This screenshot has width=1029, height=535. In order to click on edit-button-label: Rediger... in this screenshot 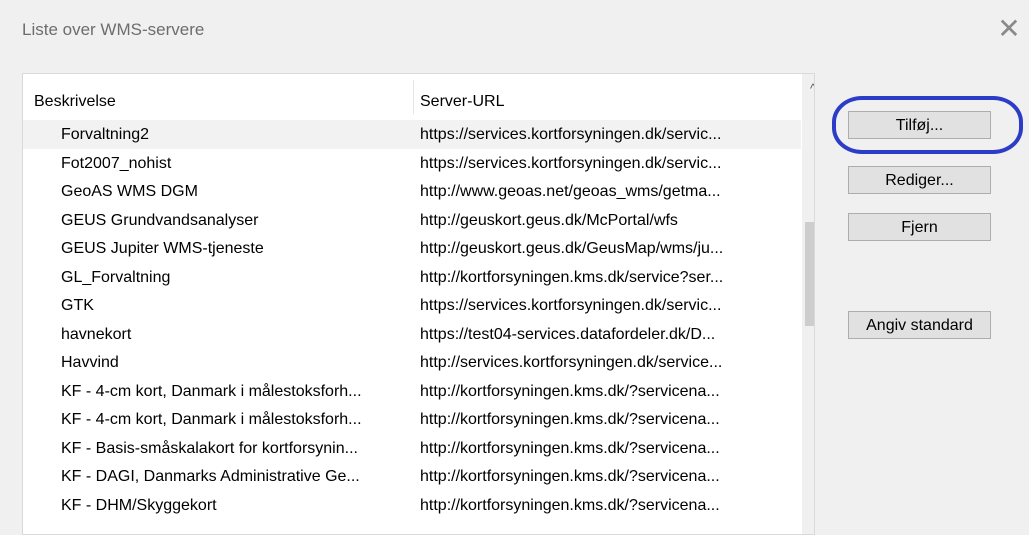, I will do `click(919, 180)`.